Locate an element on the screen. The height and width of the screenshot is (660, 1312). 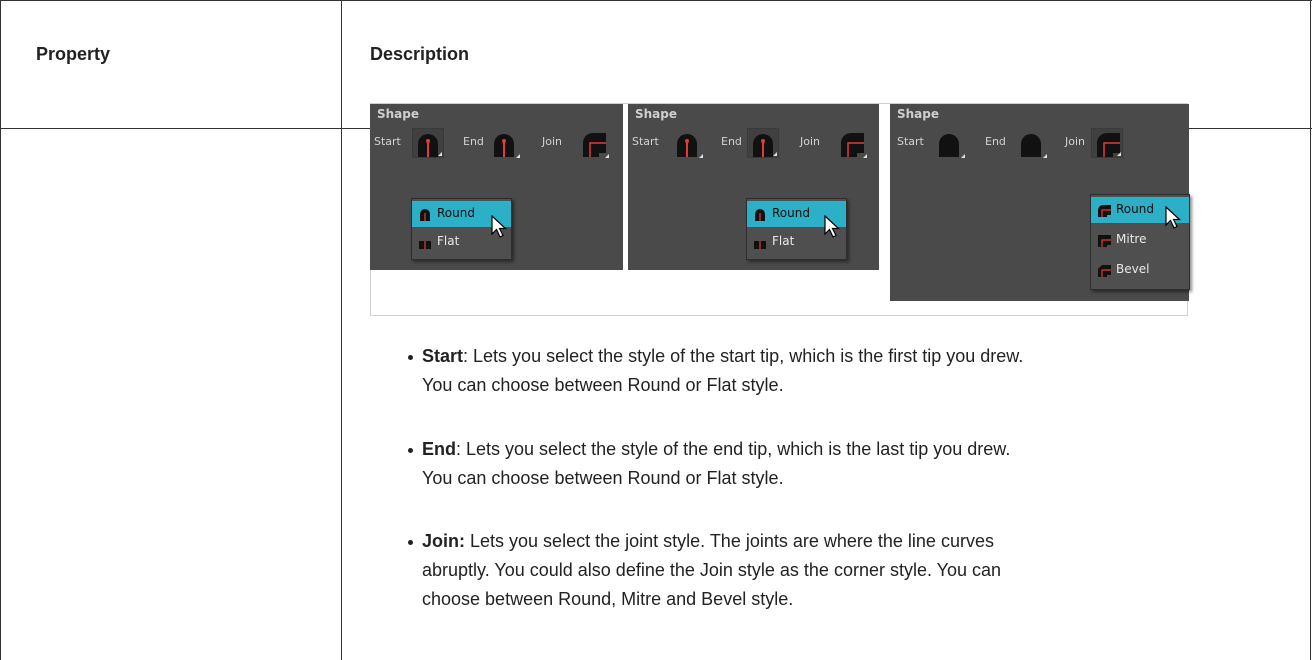
dropdown-item-bevel: Bevel is located at coordinates (1140, 270).